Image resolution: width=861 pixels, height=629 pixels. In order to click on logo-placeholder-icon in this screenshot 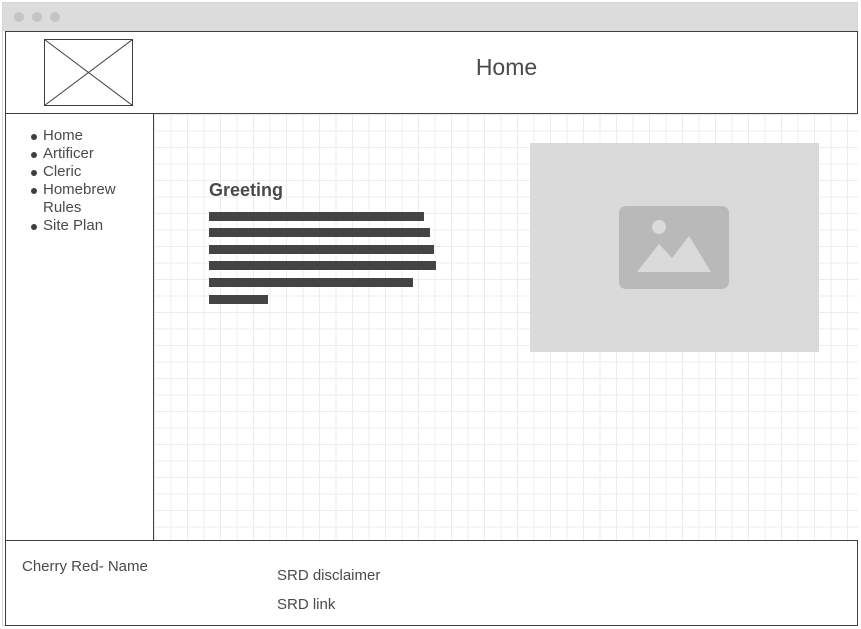, I will do `click(88, 72)`.